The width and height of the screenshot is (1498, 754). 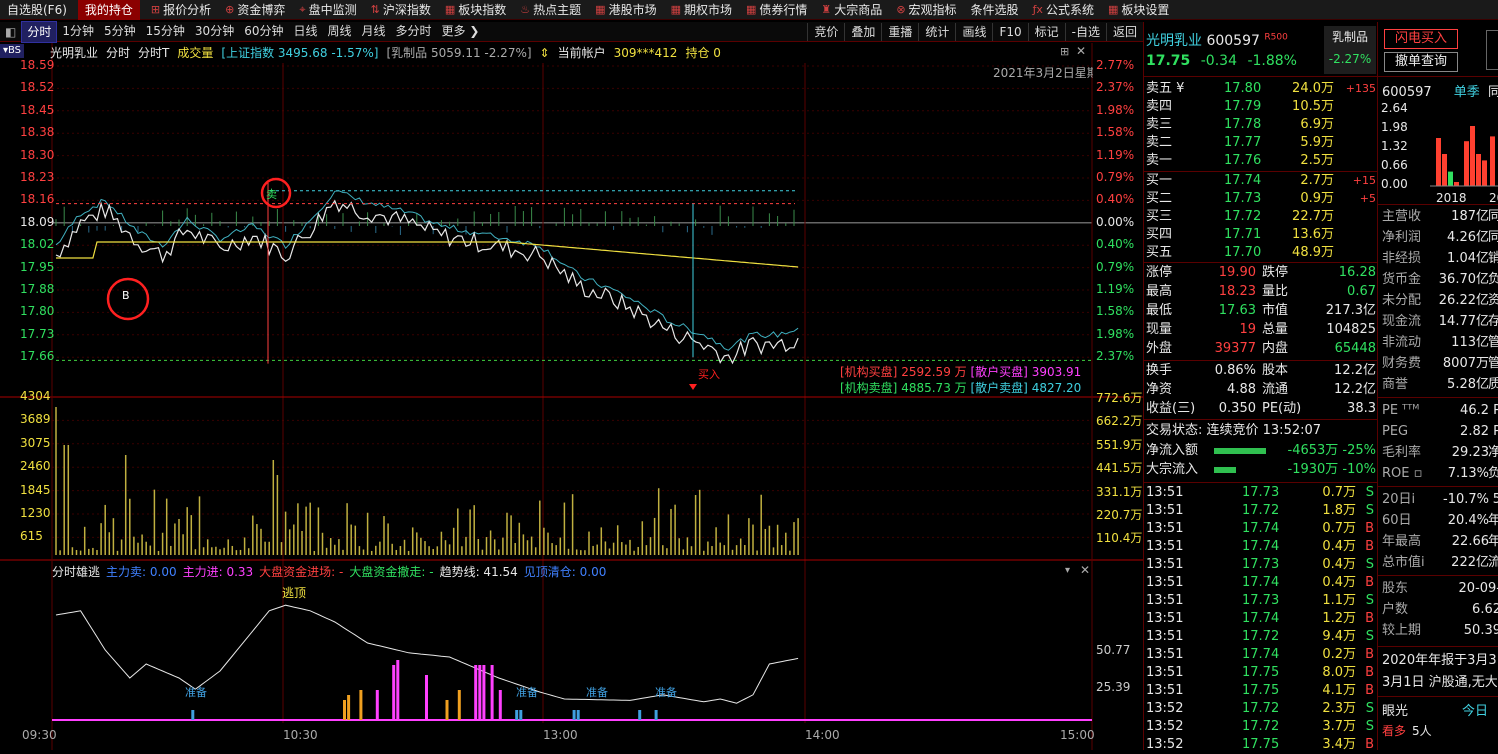 What do you see at coordinates (37, 10) in the screenshot?
I see `menu-item-0: 自选股(F6)` at bounding box center [37, 10].